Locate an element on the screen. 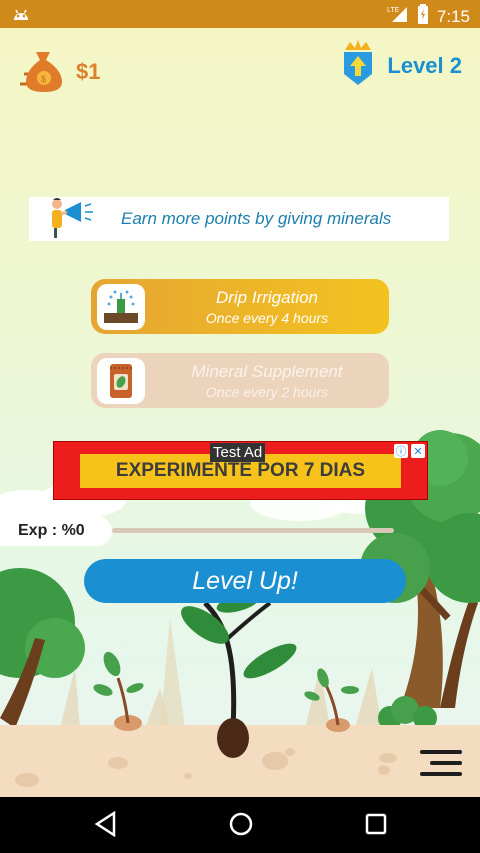  recents-icon is located at coordinates (376, 826).